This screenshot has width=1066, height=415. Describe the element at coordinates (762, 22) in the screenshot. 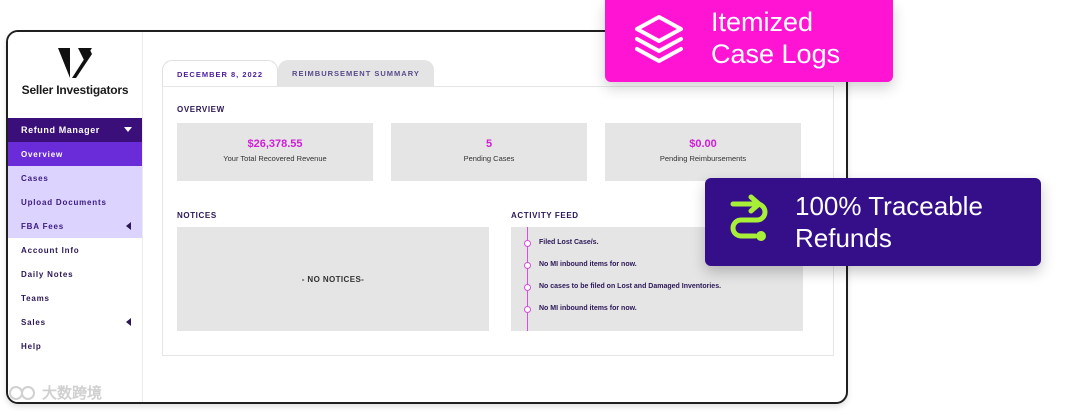

I see `callout-line: Itemized` at that location.